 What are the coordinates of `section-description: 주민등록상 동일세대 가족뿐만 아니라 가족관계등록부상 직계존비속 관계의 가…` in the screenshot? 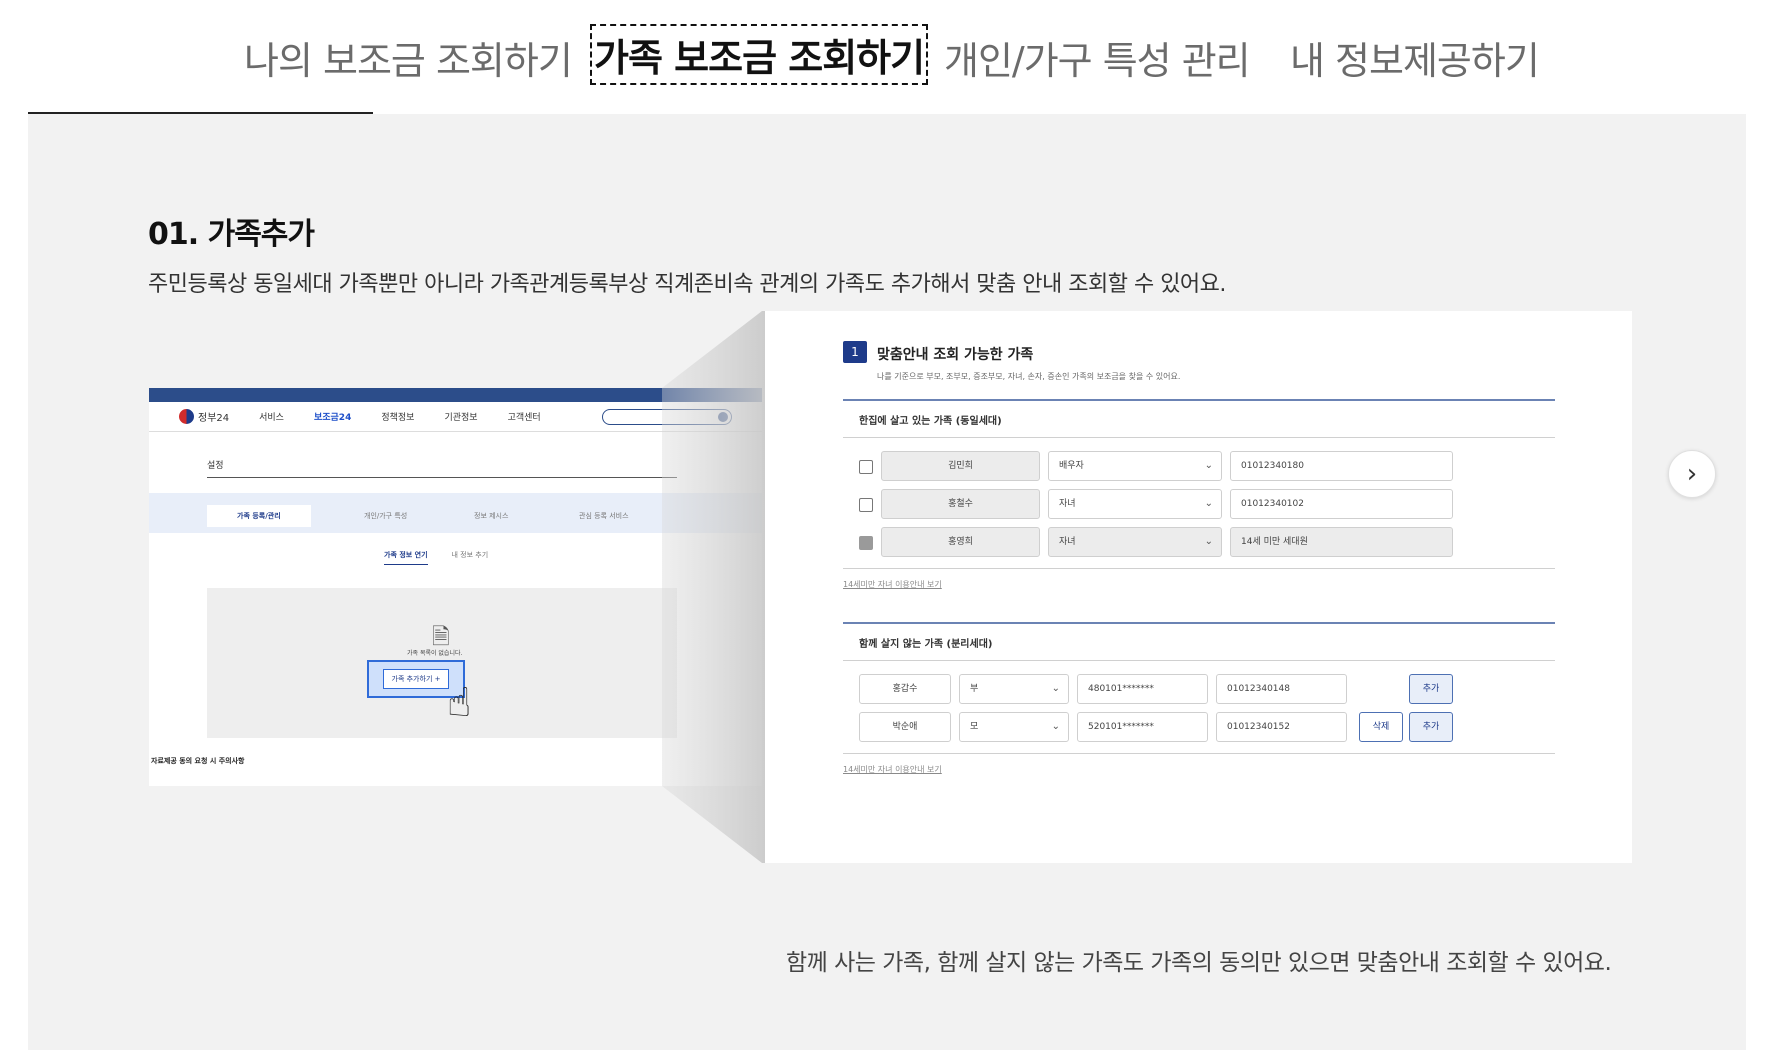 It's located at (687, 284).